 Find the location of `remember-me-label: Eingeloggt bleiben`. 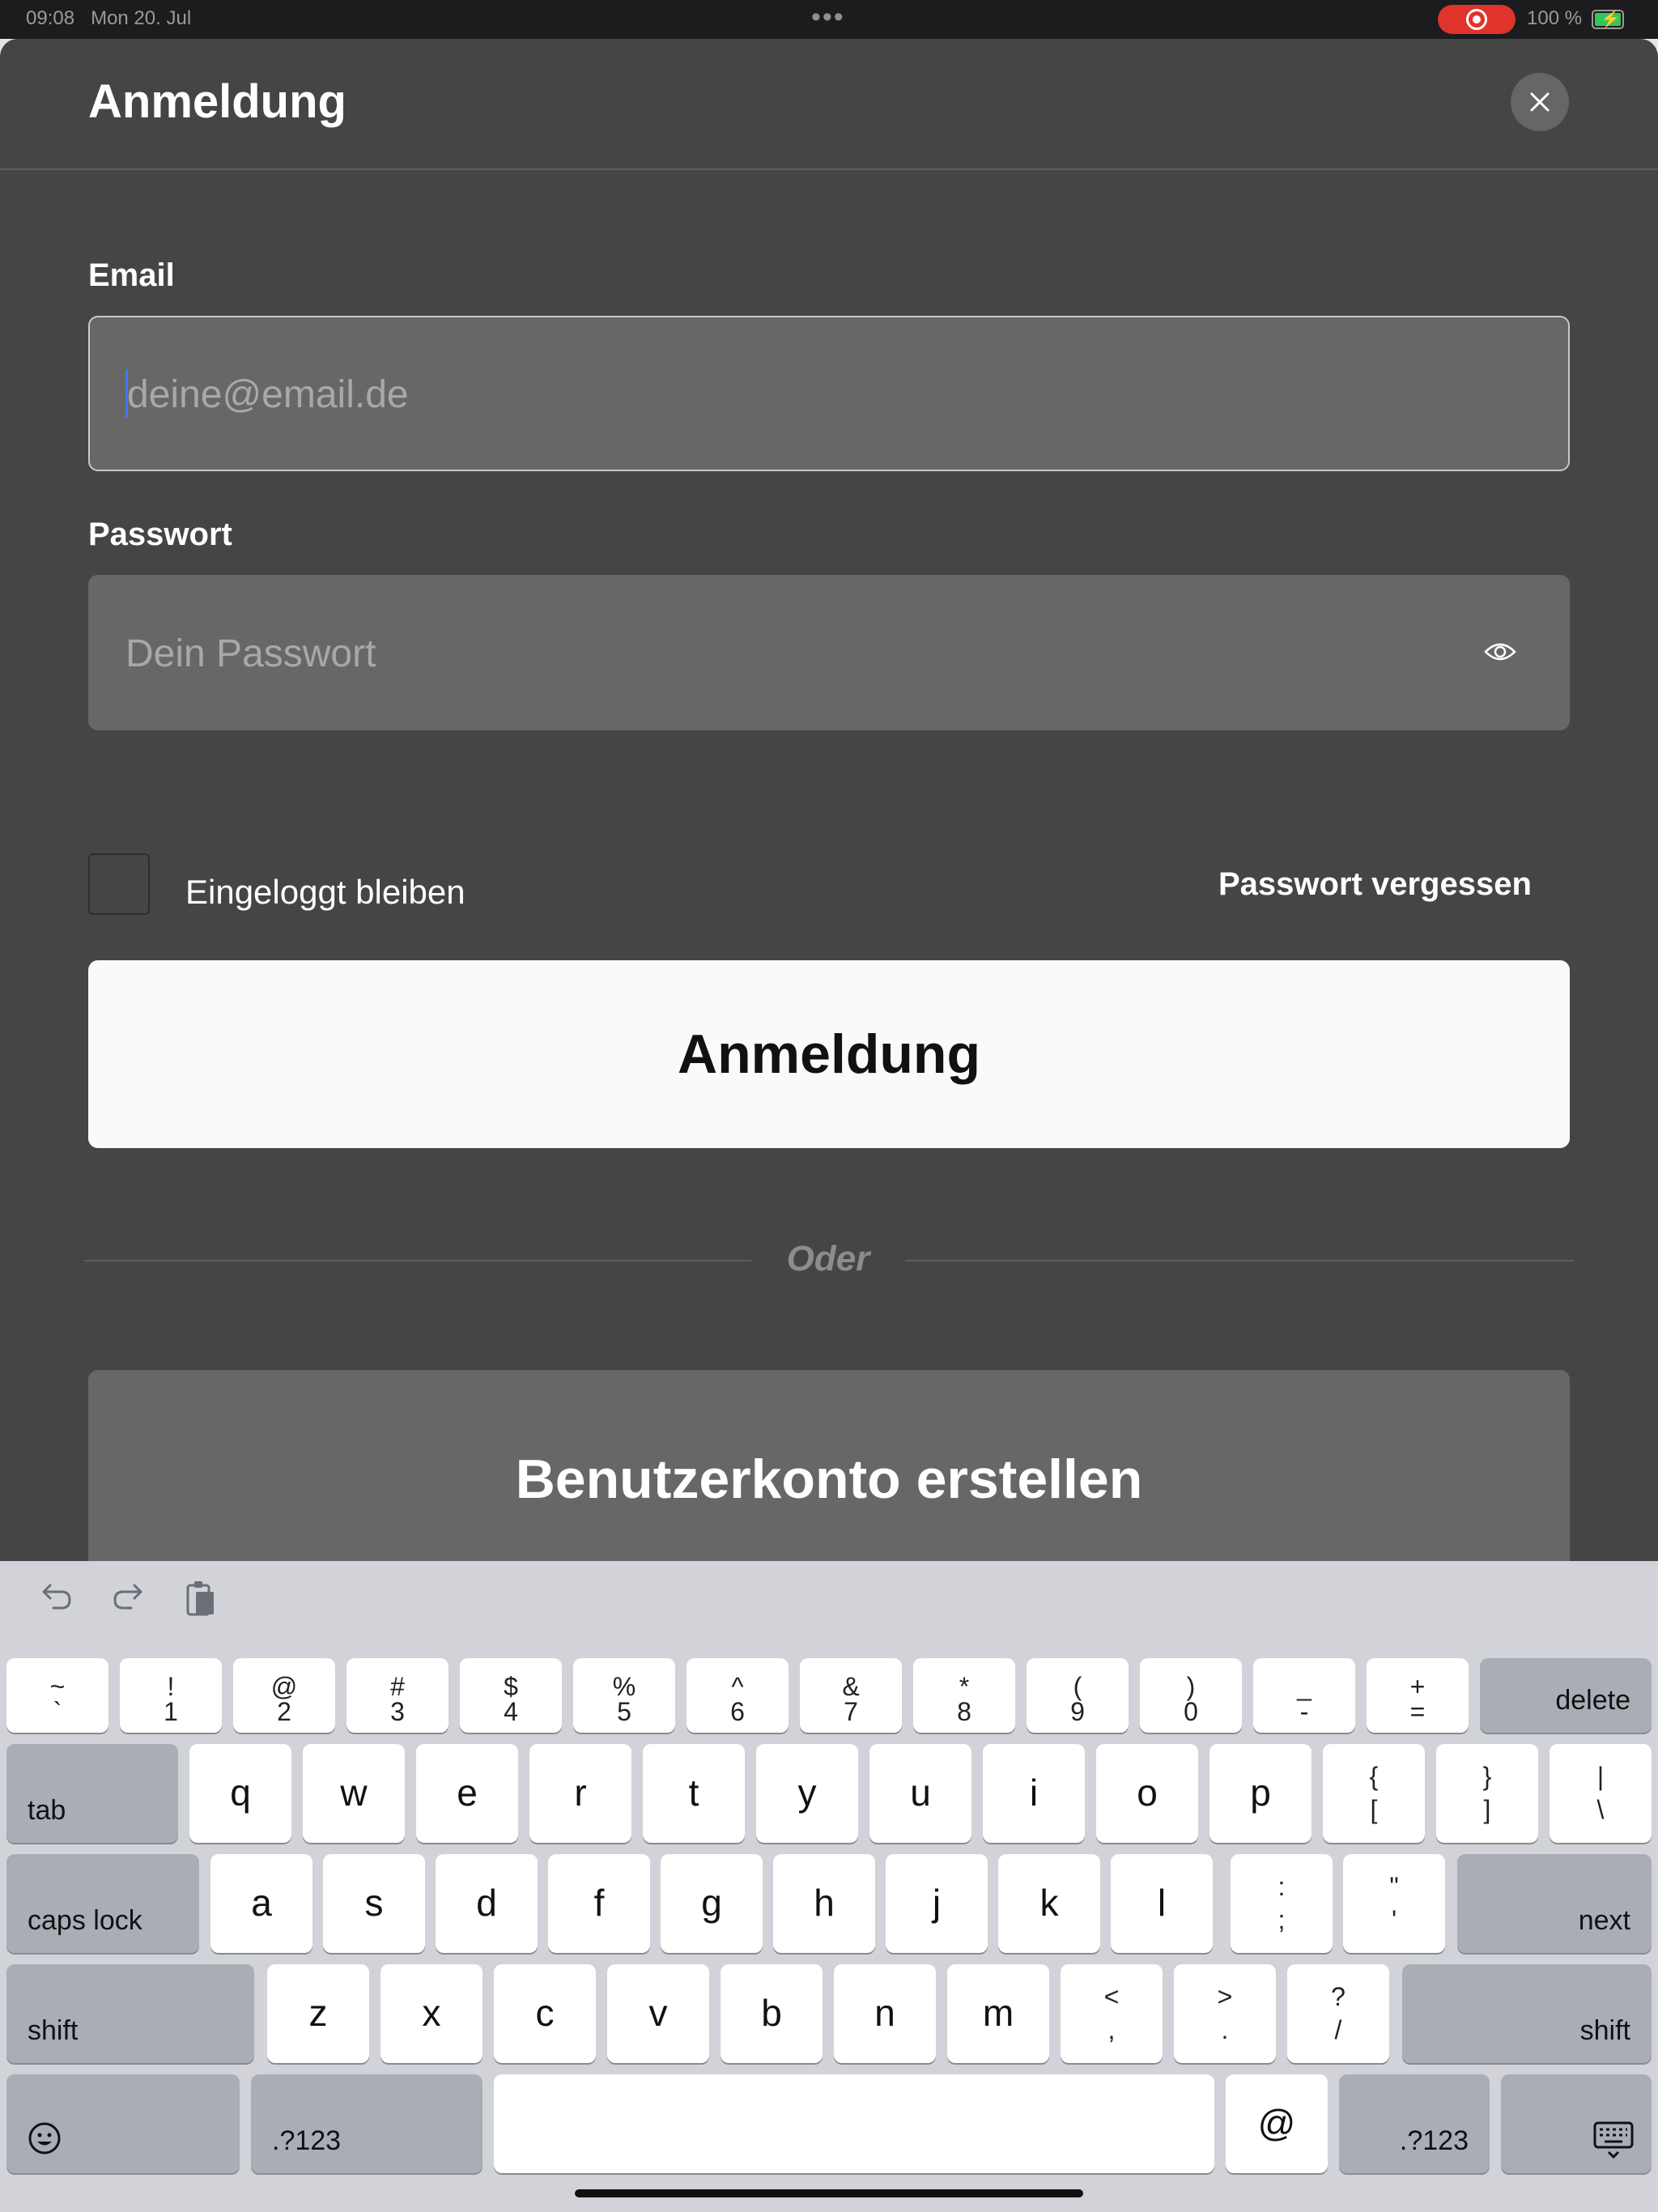

remember-me-label: Eingeloggt bleiben is located at coordinates (325, 893).